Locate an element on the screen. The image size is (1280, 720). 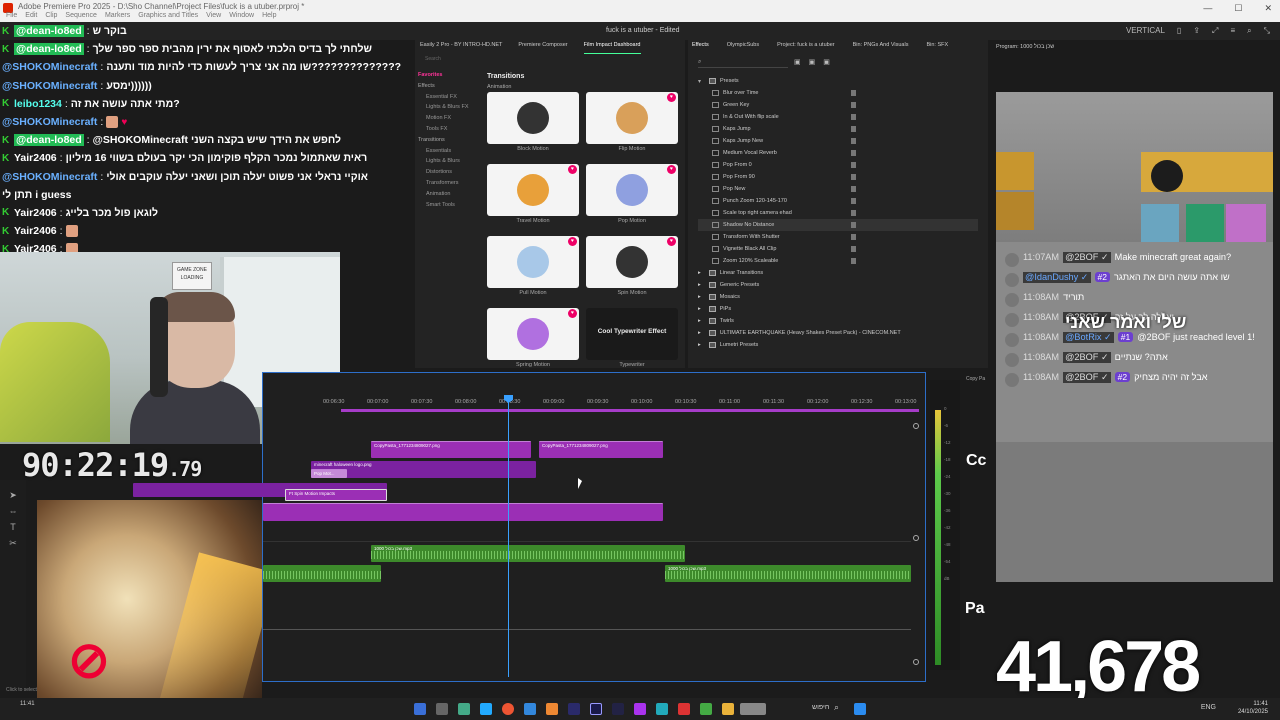
preset-item: Zoom 120% Scaleable is located at coordinates (838, 261).